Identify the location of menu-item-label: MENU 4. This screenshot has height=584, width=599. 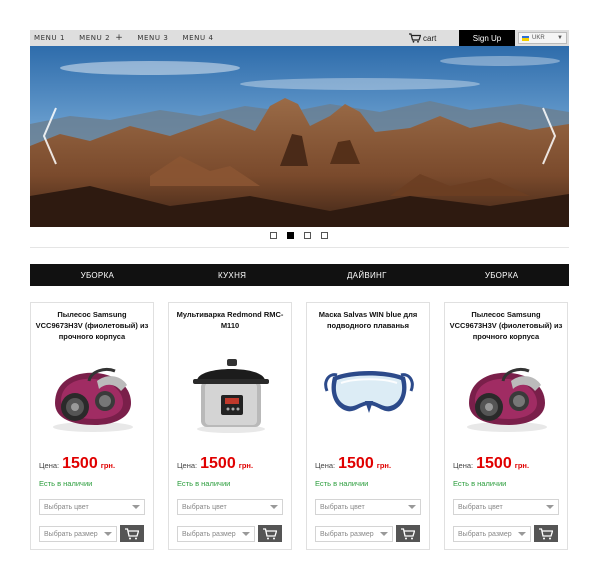
(198, 38).